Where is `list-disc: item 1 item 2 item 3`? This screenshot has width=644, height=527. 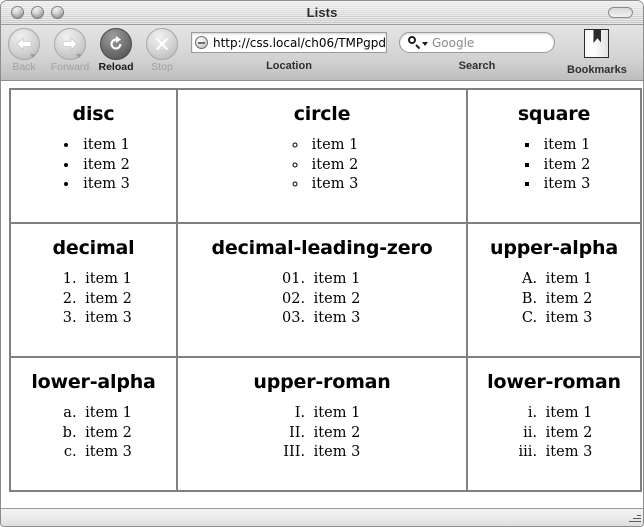 list-disc: item 1 item 2 item 3 is located at coordinates (93, 165).